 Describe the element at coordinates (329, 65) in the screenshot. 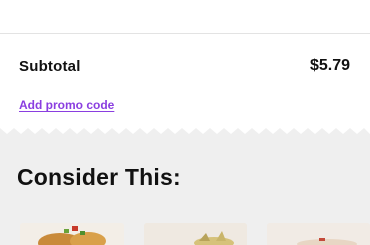

I see `subtotal-value: $5.79` at that location.